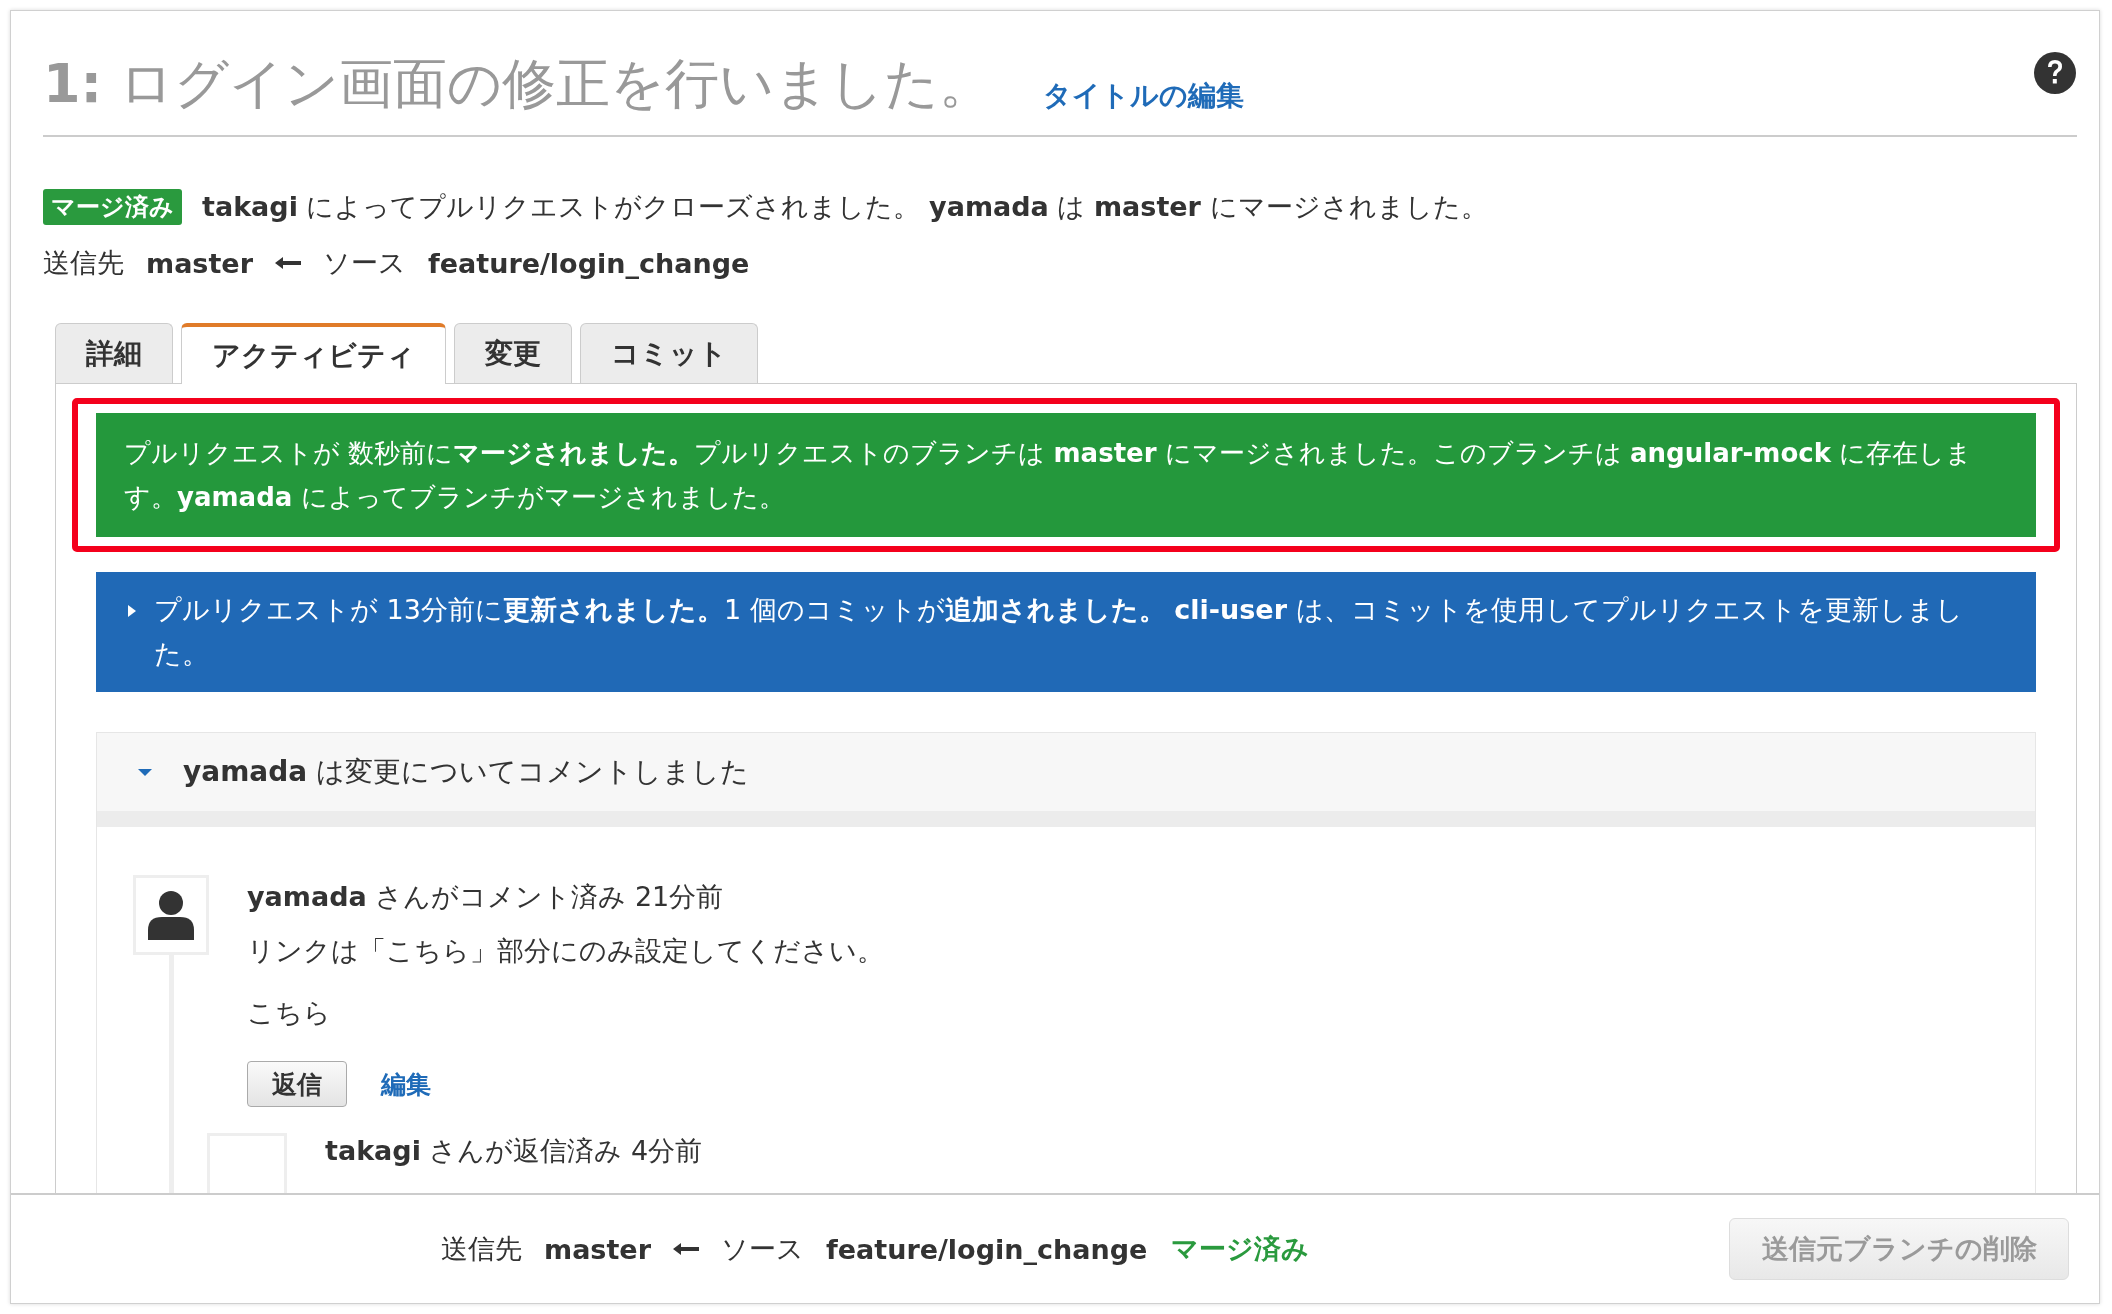  Describe the element at coordinates (289, 1013) in the screenshot. I see `comment-body: こちら` at that location.